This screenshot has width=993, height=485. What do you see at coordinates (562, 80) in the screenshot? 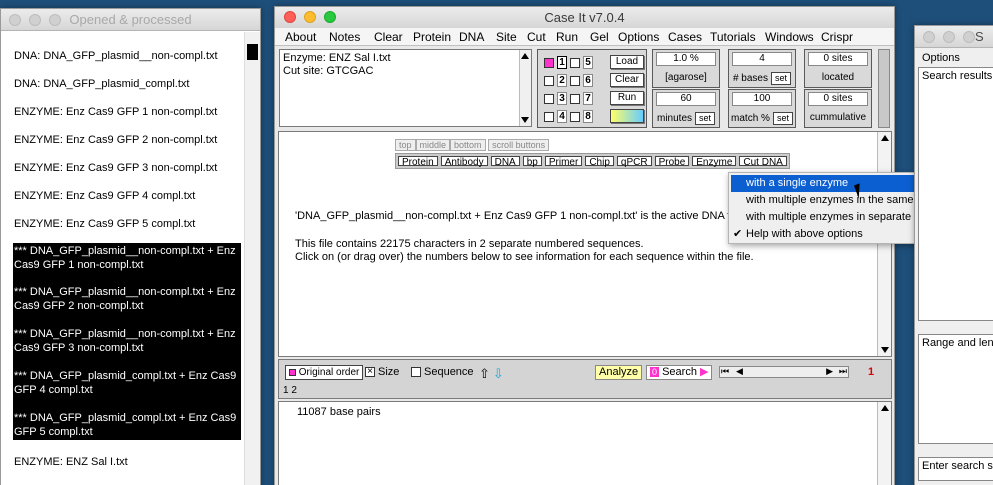
I see `lane-number: 2` at bounding box center [562, 80].